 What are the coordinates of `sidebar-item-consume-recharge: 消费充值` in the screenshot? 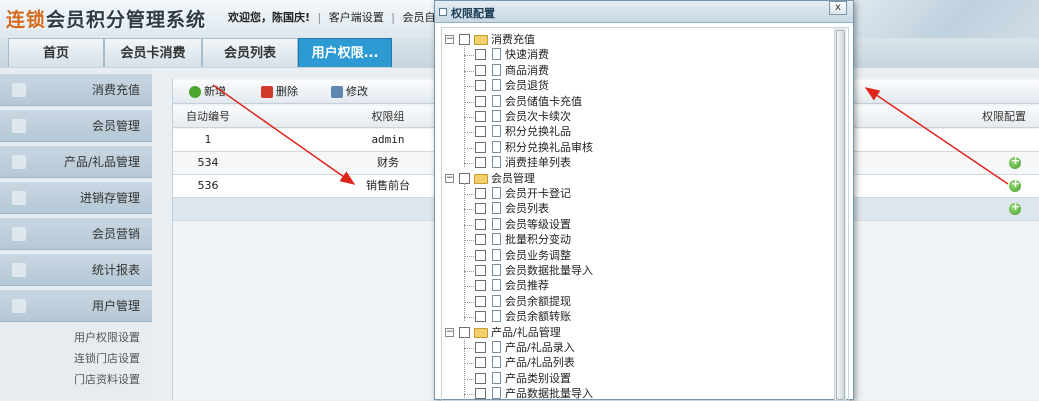 It's located at (76, 90).